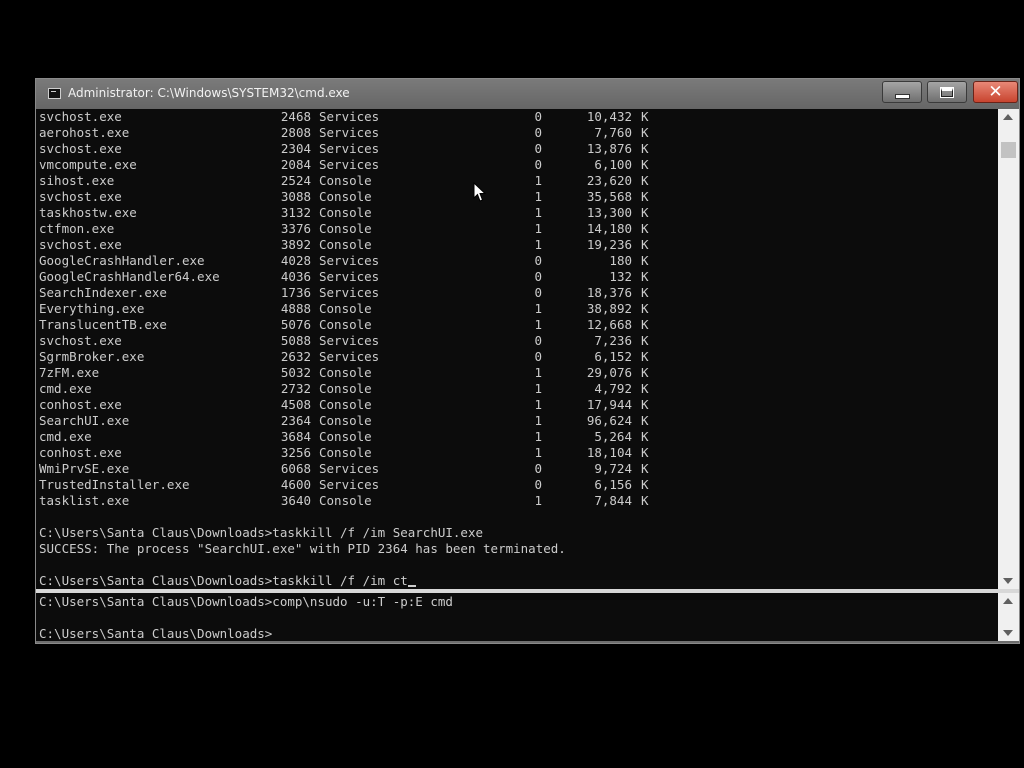 This screenshot has width=1024, height=768. Describe the element at coordinates (609, 212) in the screenshot. I see `process-memory: 13,300` at that location.